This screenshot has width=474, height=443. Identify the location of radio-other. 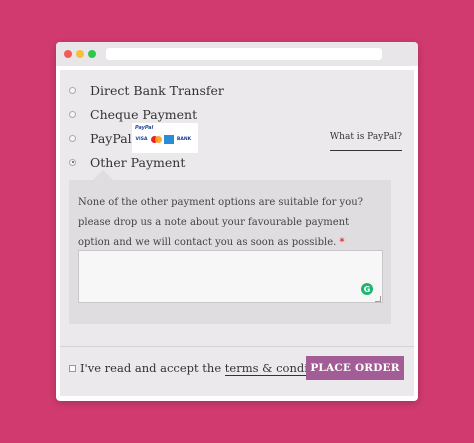
(72, 162).